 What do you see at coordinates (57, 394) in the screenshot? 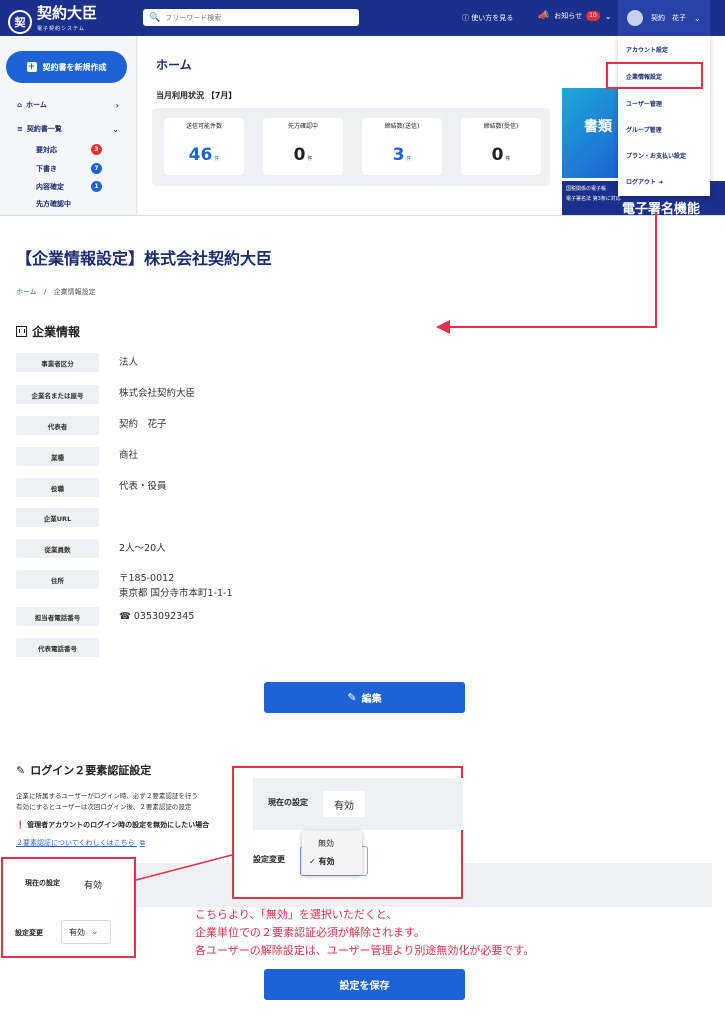
I see `field-label: 企業名または屋号` at bounding box center [57, 394].